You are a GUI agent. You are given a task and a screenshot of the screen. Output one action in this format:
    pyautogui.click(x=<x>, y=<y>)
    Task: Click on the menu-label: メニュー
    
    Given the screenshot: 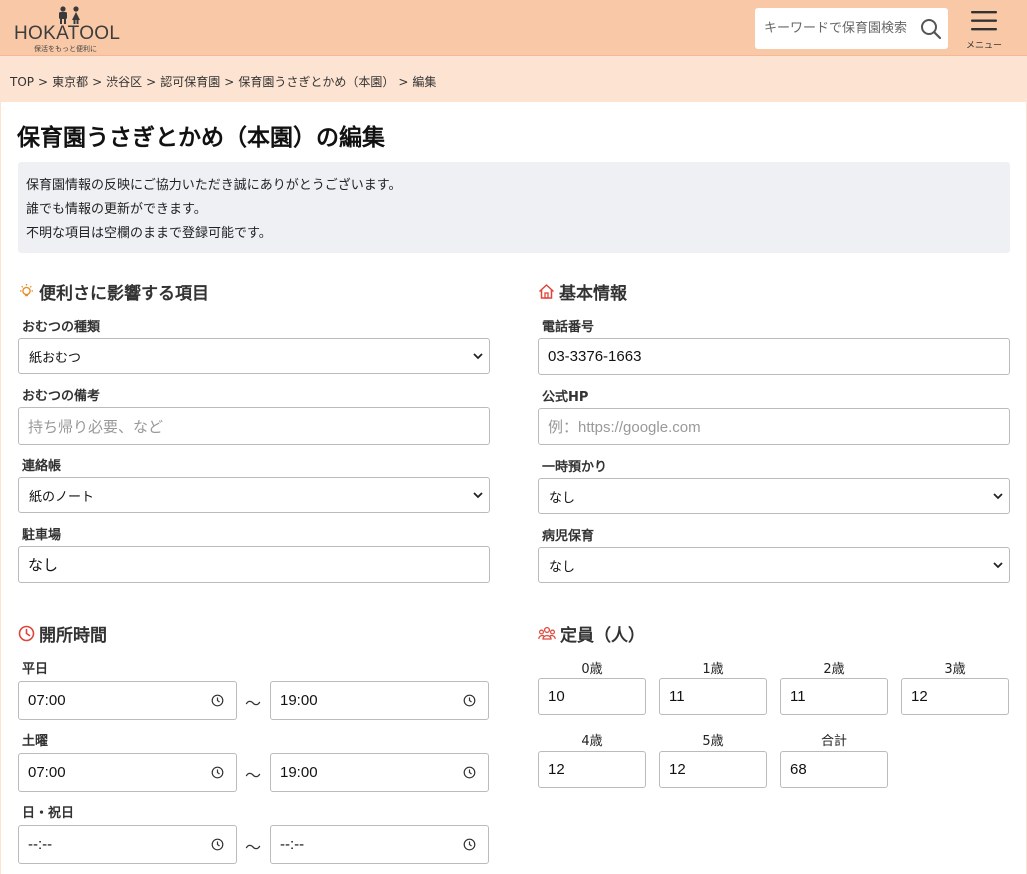 What is the action you would take?
    pyautogui.click(x=983, y=46)
    